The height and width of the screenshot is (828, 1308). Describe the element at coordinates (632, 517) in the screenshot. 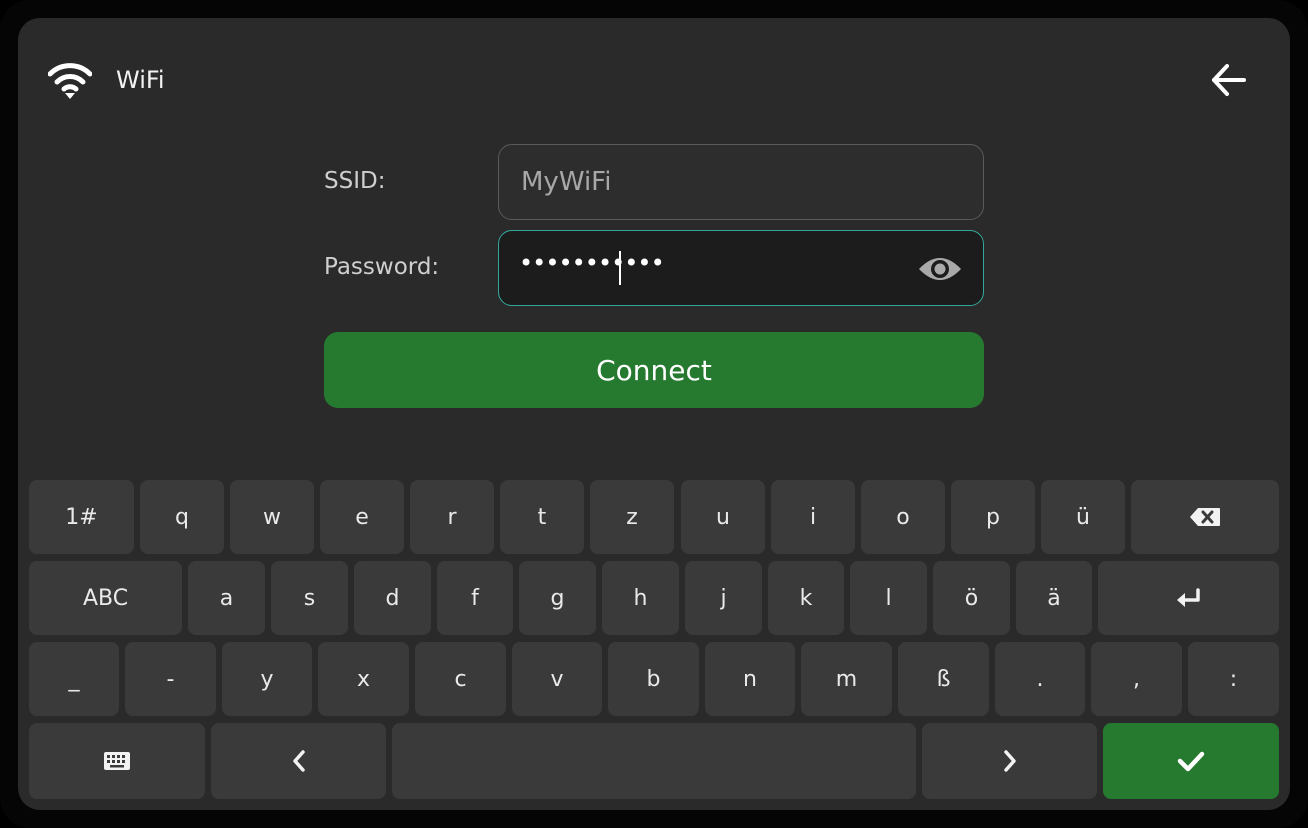

I see `key-z: z` at that location.